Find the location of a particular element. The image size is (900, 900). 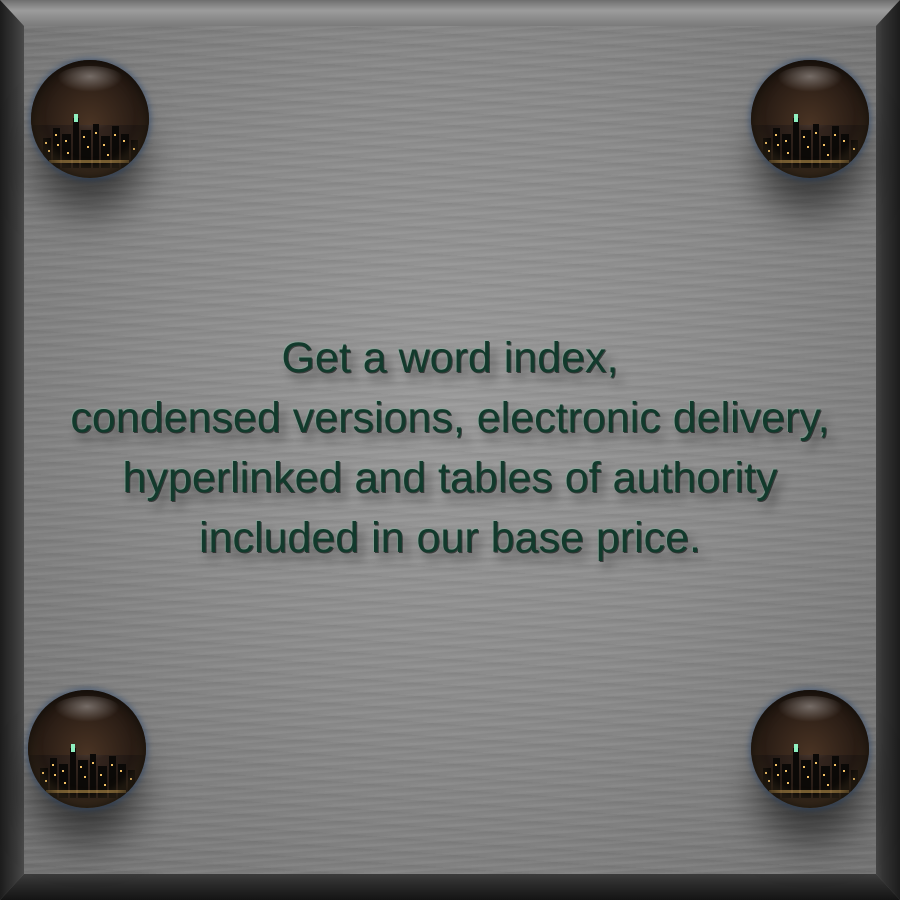

message-line: included in our base price. is located at coordinates (450, 538).